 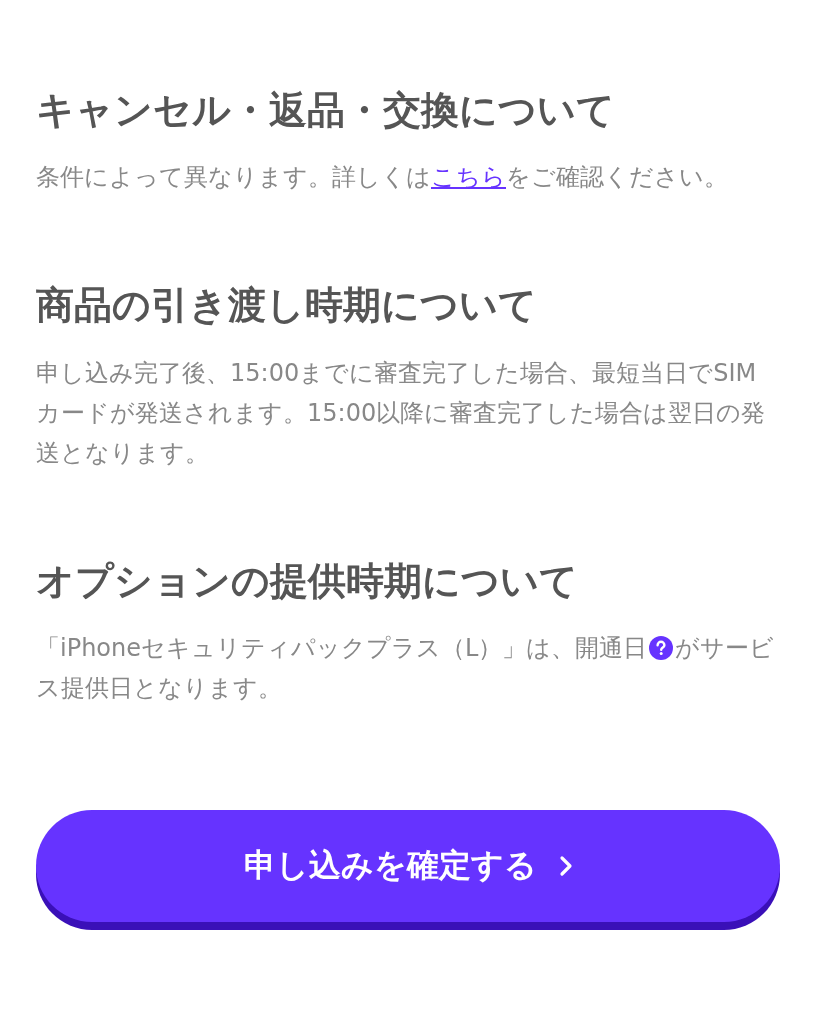 I want to click on details-link: こちら, so click(x=468, y=177).